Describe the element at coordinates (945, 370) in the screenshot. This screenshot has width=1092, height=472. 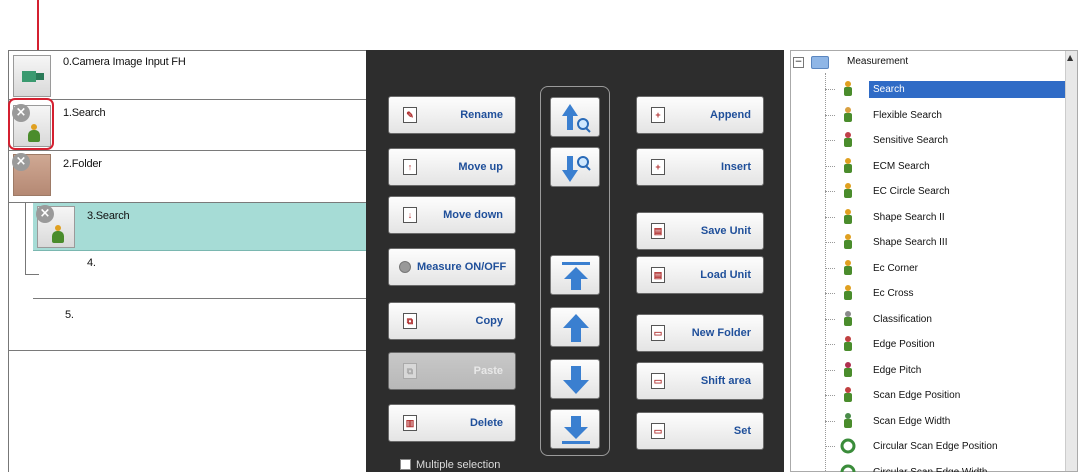
I see `tree-item: Edge Pitch` at that location.